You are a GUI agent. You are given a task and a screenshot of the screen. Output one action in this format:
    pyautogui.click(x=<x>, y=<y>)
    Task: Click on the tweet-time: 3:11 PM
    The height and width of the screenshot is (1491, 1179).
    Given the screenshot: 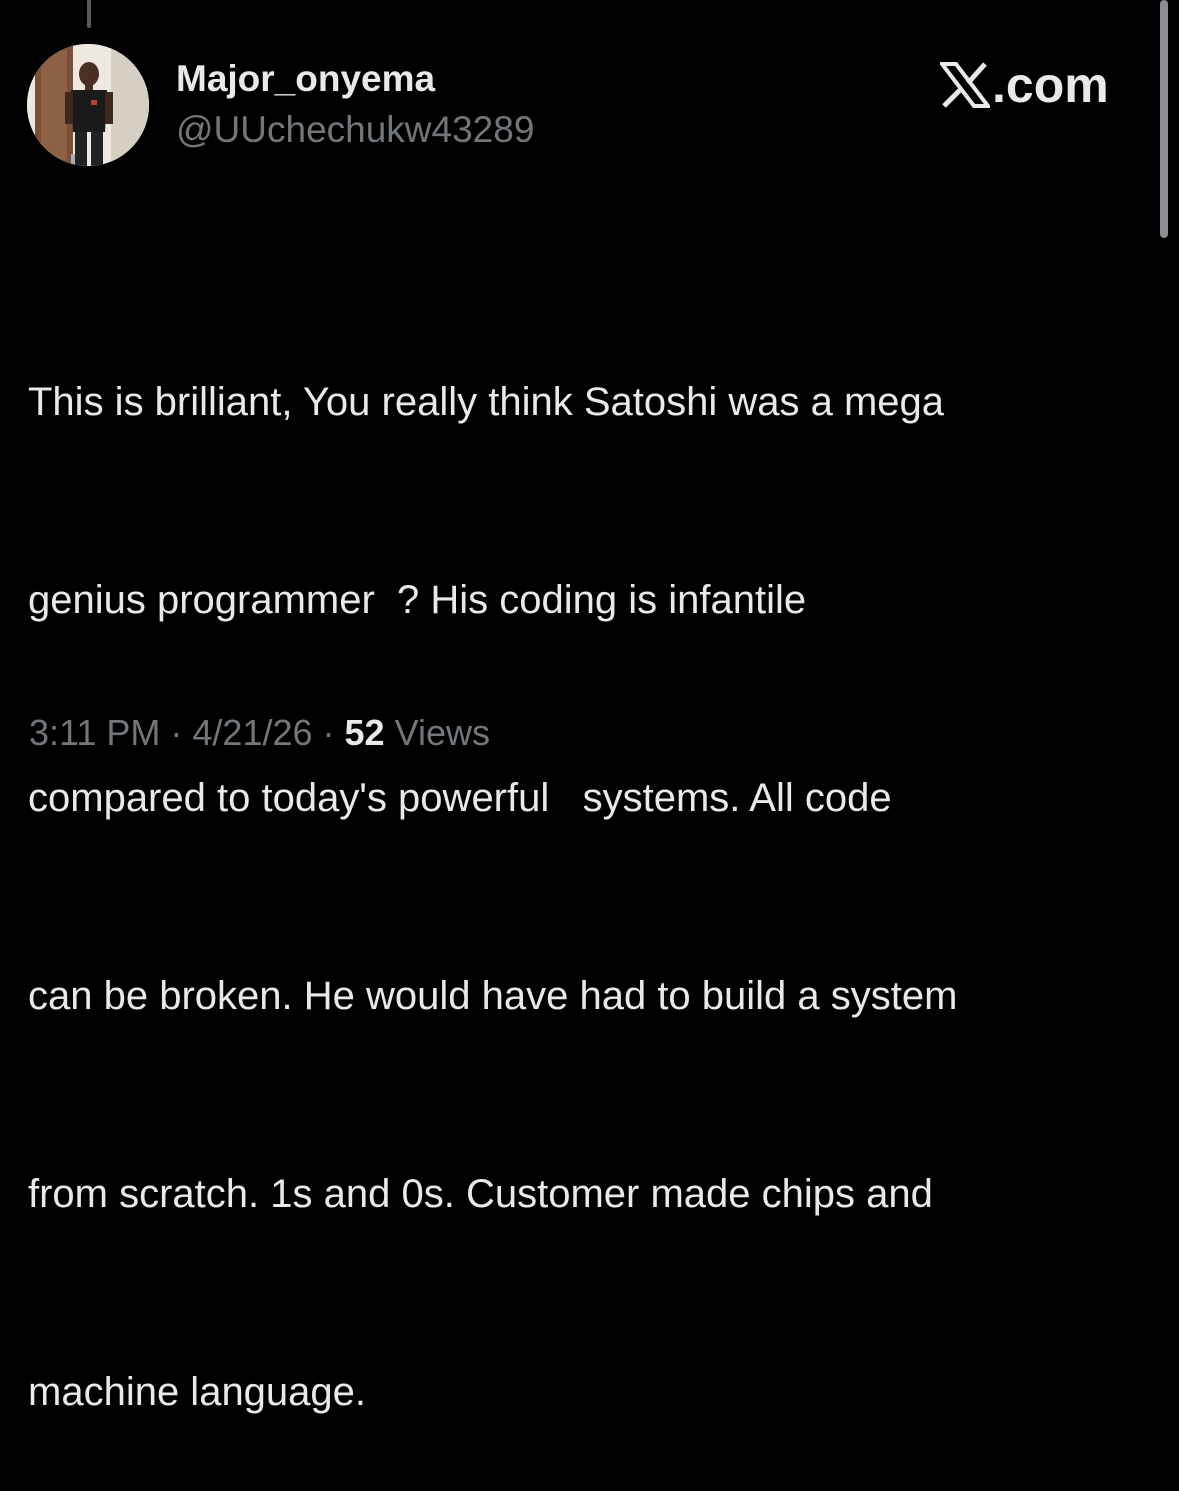 What is the action you would take?
    pyautogui.click(x=94, y=732)
    